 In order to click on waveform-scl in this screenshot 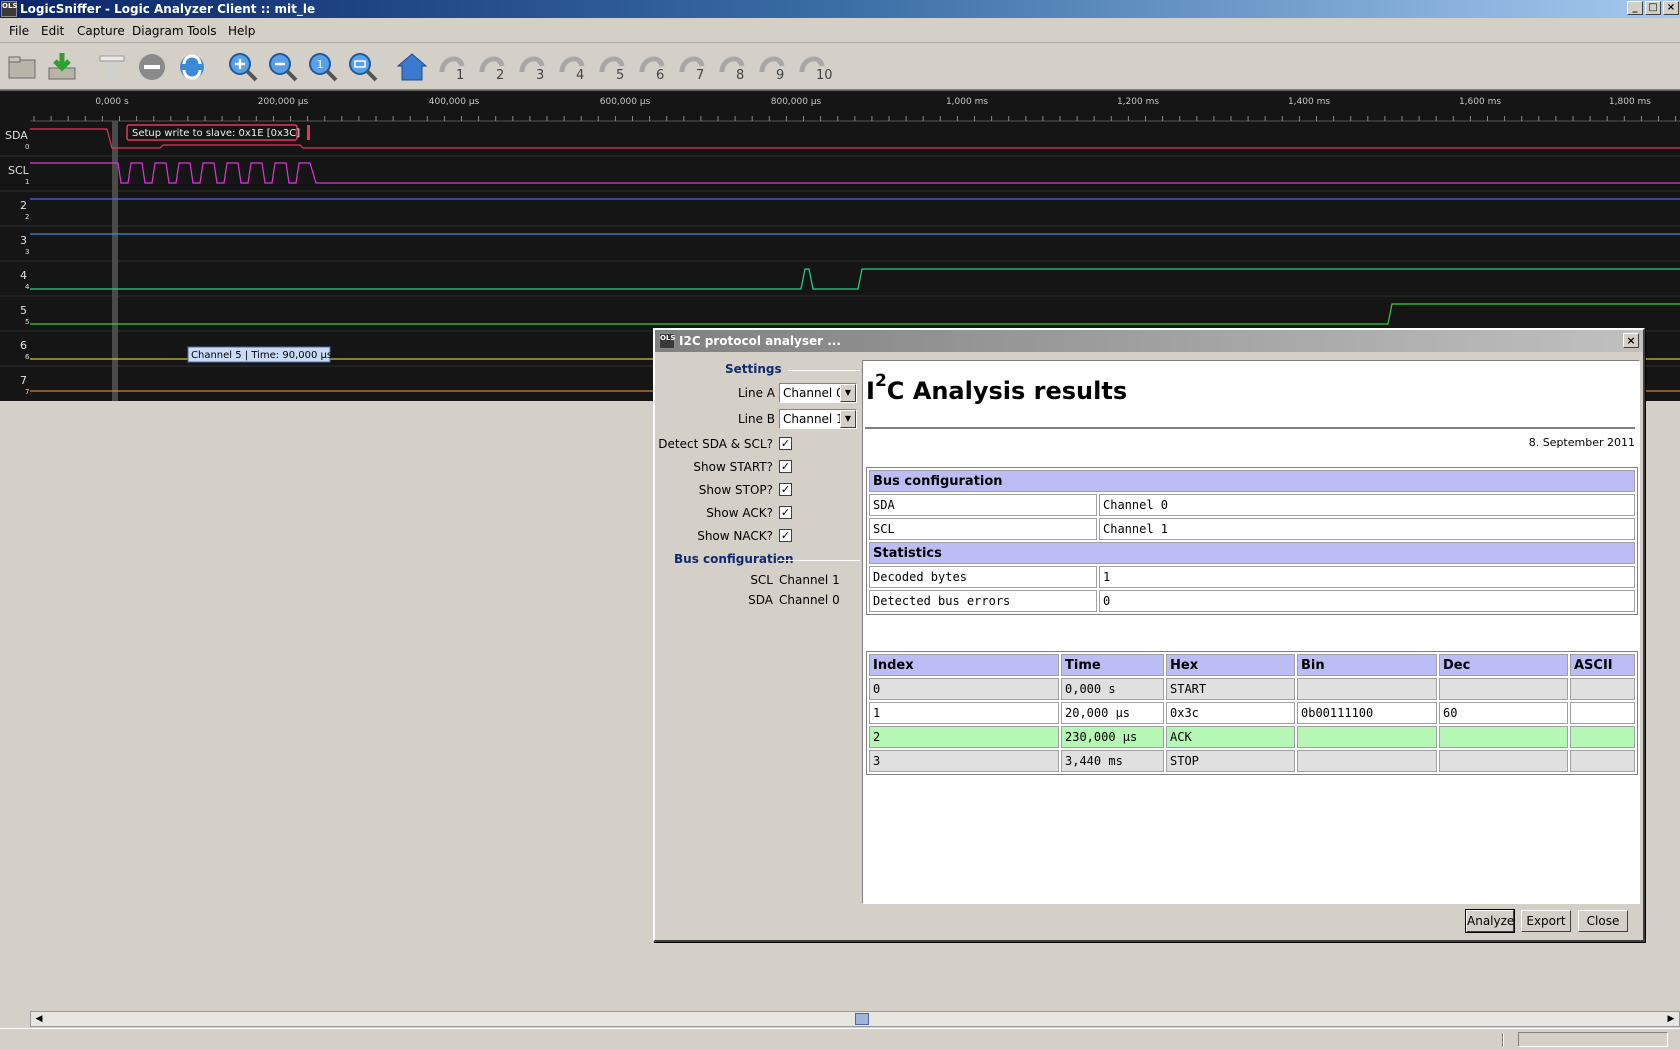, I will do `click(855, 173)`.